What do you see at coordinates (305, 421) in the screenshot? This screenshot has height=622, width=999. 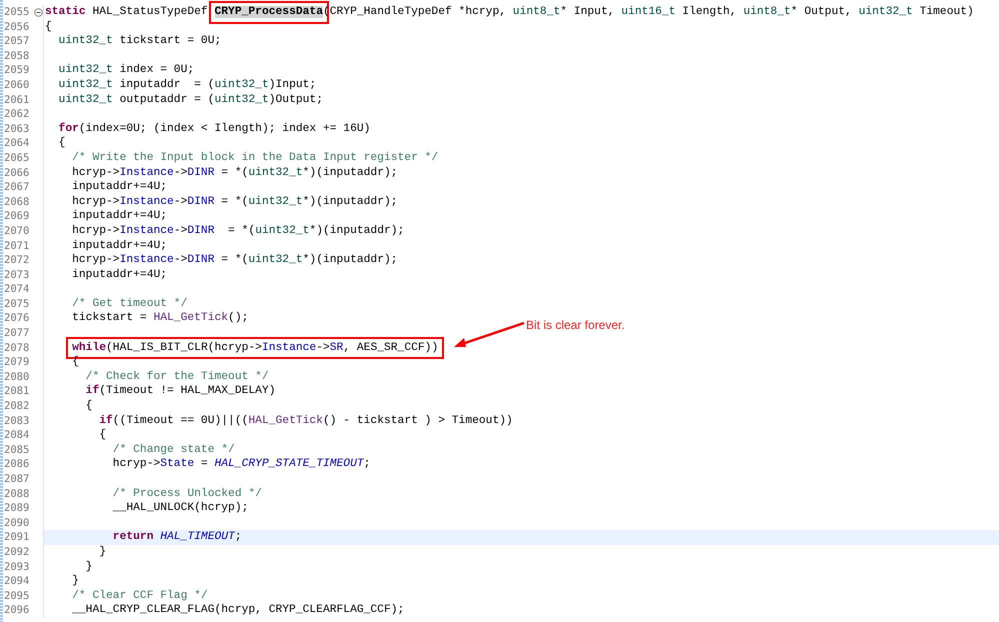 I see `code-line: if((Timeout == 0U)||((HAL_GetTick() - tickstart ) > Timeout))` at bounding box center [305, 421].